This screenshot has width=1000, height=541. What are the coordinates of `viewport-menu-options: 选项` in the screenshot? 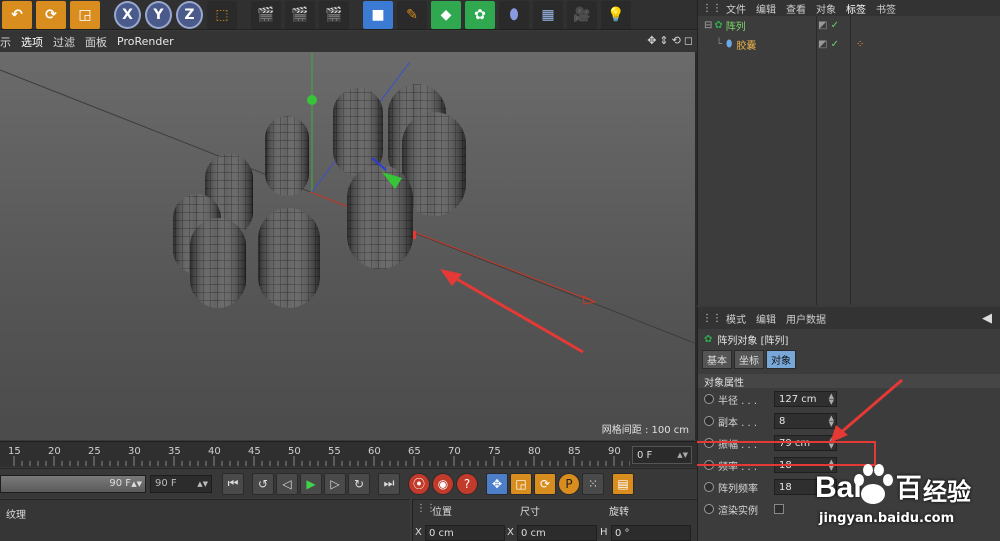 It's located at (32, 42).